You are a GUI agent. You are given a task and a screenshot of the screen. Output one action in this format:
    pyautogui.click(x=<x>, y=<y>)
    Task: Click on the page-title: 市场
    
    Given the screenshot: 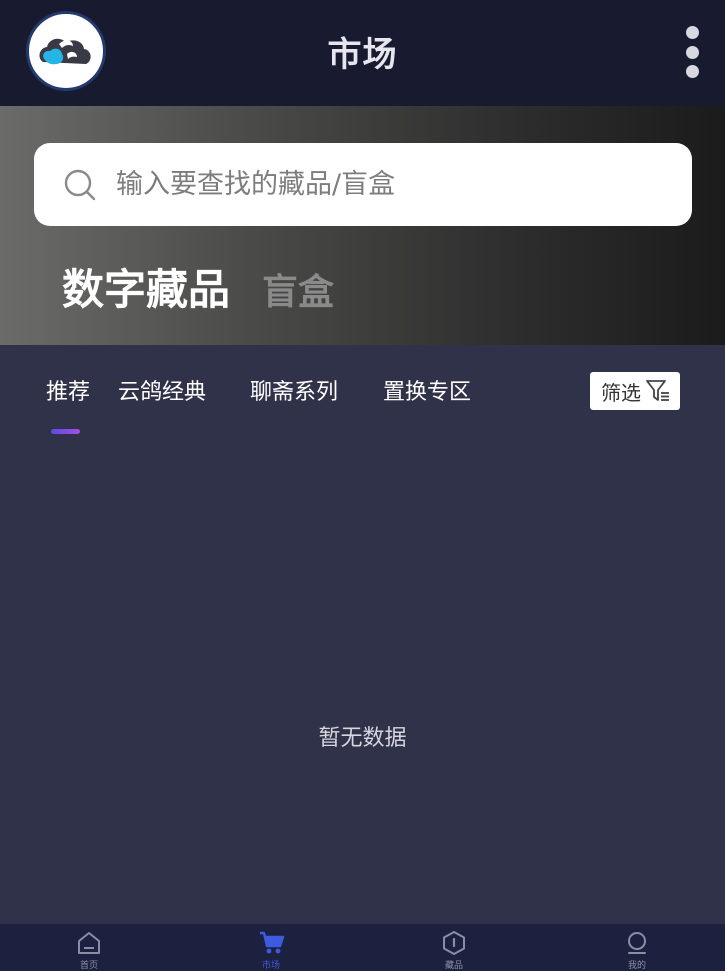 What is the action you would take?
    pyautogui.click(x=362, y=55)
    